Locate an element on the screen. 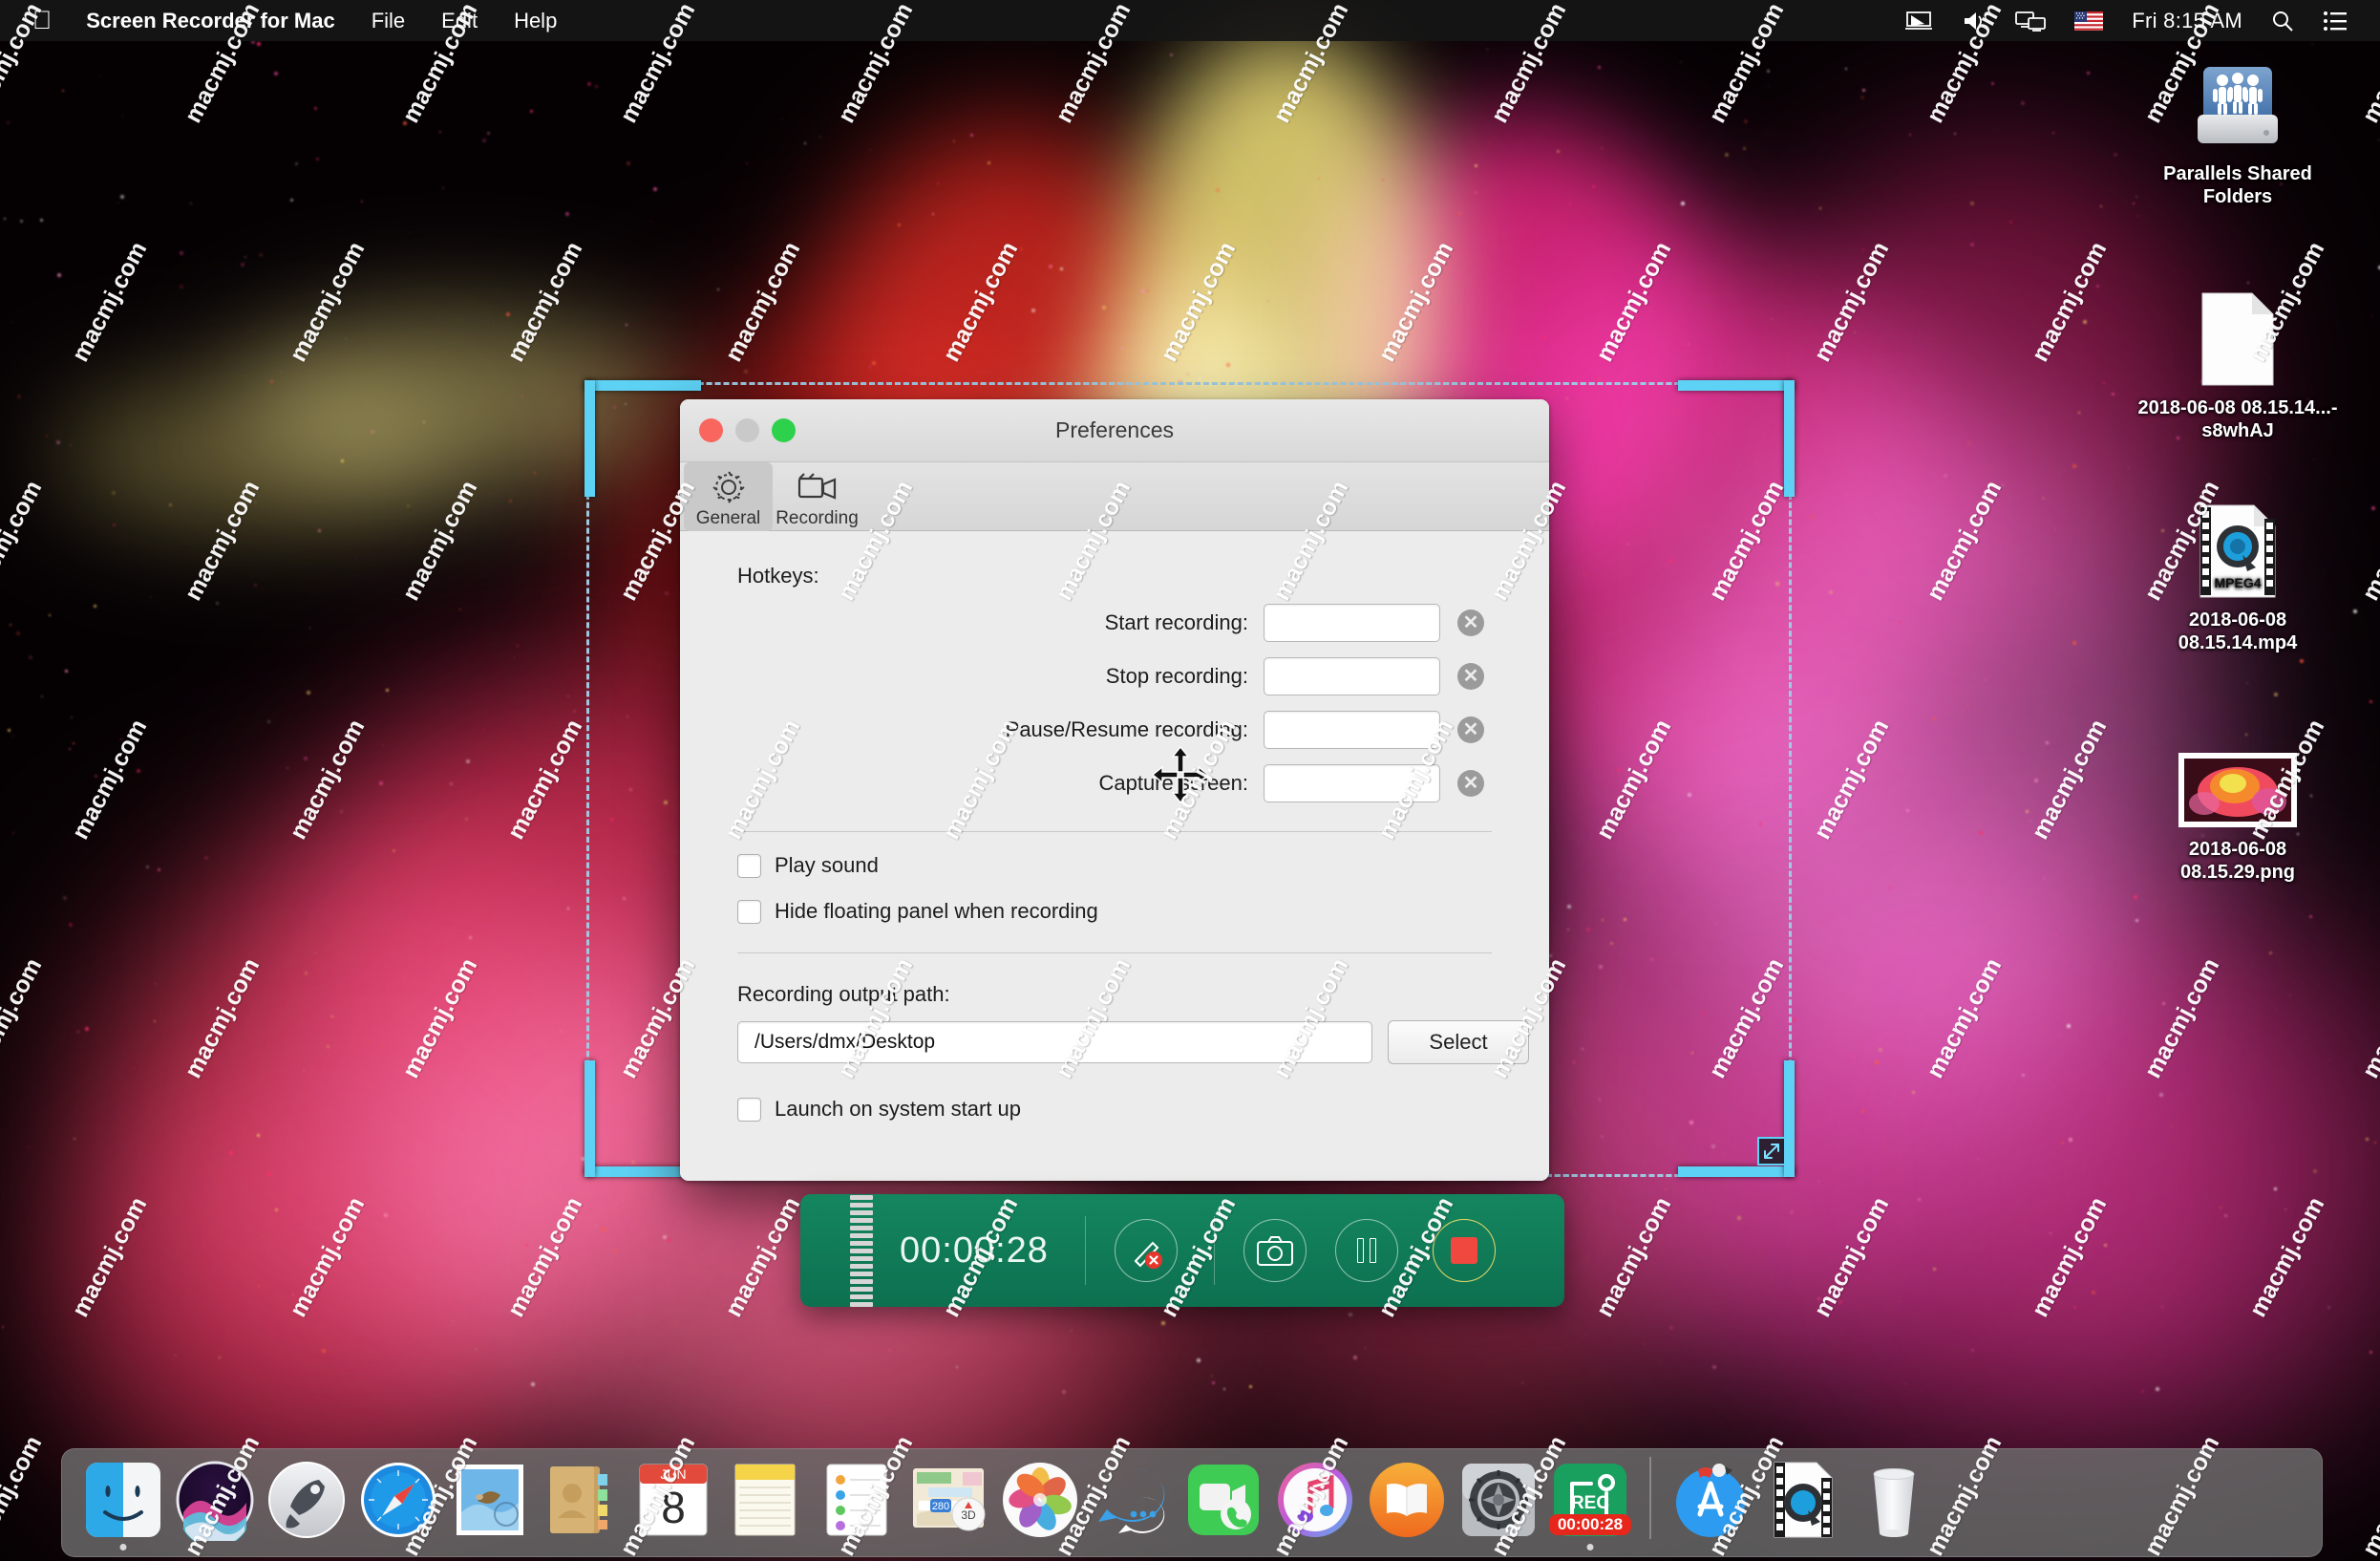 This screenshot has width=2380, height=1561. desktop-icon-mp4-file: MPEG4 2018-06-08 08.15.14.mp4 is located at coordinates (2237, 573).